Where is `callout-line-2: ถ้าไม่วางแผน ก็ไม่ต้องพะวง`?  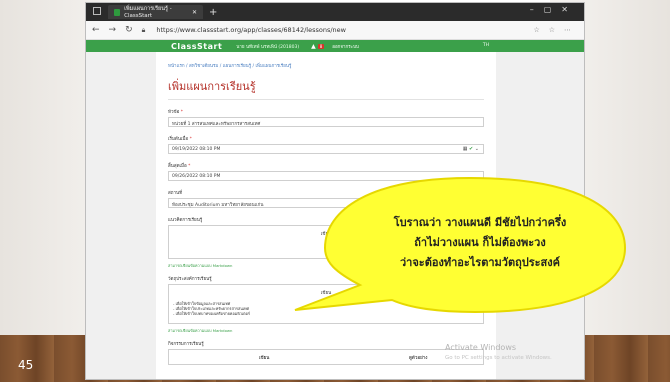
callout-line-2: ถ้าไม่วางแผน ก็ไม่ต้องพะวง is located at coordinates (480, 242).